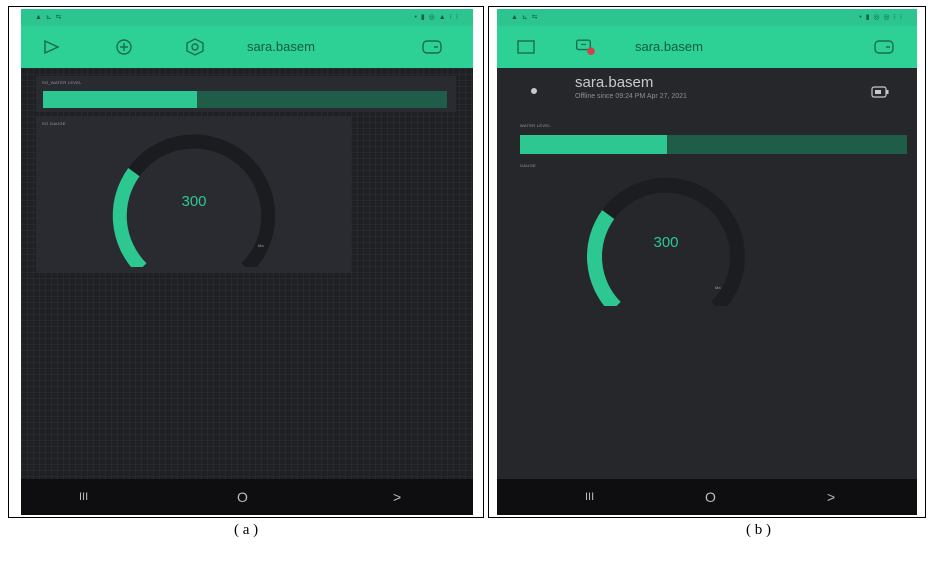 This screenshot has height=565, width=931. I want to click on gauge-widget: SO GAUGE 300 0 Ma, so click(193, 195).